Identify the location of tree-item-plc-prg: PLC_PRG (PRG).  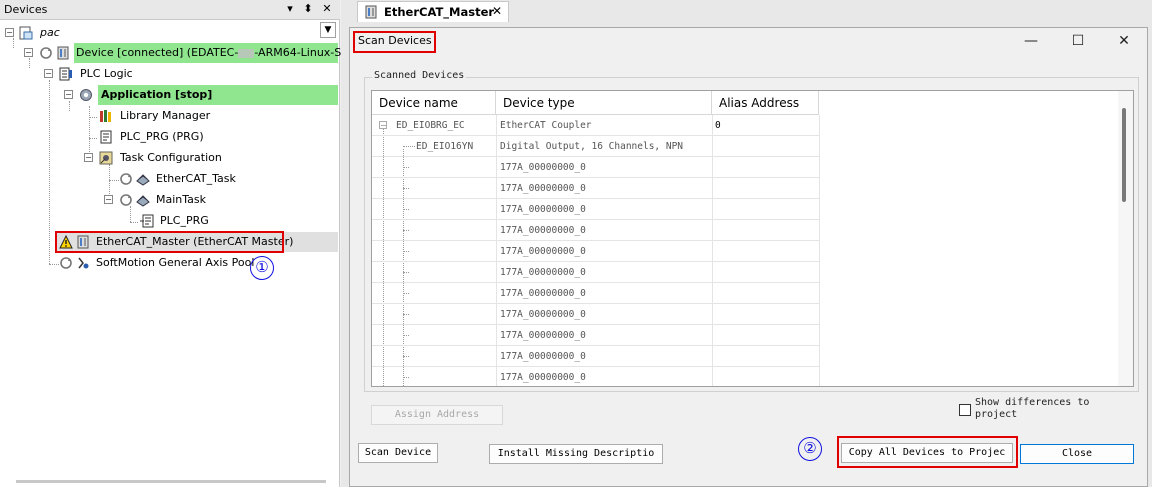
(160, 137).